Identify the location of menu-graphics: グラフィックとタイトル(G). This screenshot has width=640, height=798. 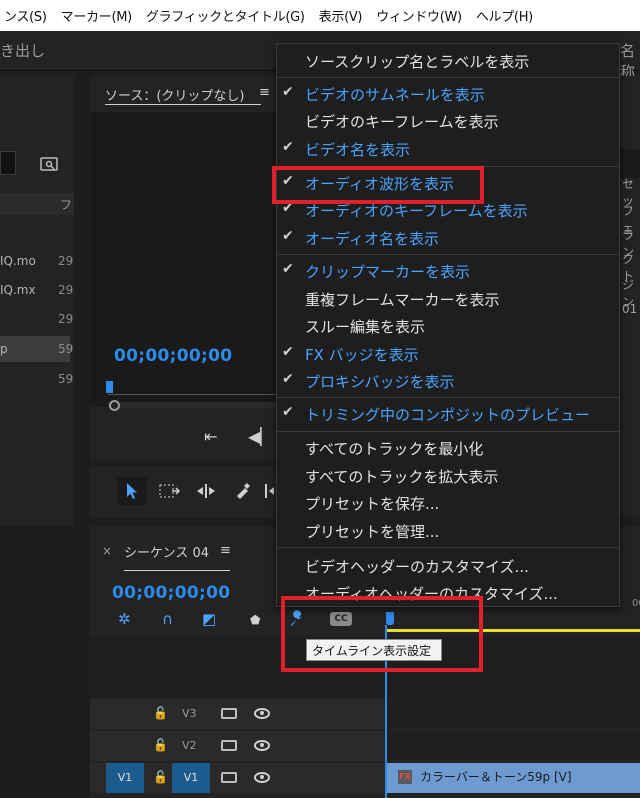
(225, 15).